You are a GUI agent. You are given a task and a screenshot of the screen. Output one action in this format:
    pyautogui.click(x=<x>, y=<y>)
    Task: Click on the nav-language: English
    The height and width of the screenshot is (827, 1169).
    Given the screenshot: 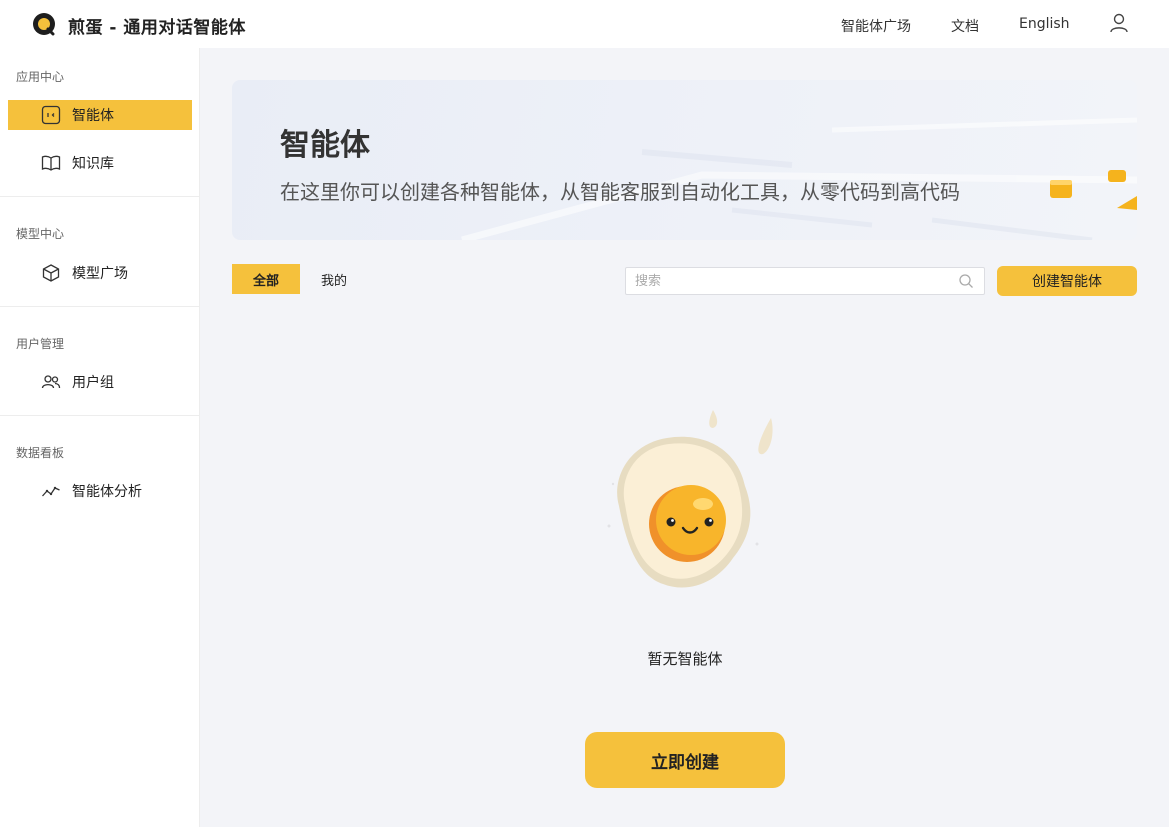 What is the action you would take?
    pyautogui.click(x=1044, y=24)
    